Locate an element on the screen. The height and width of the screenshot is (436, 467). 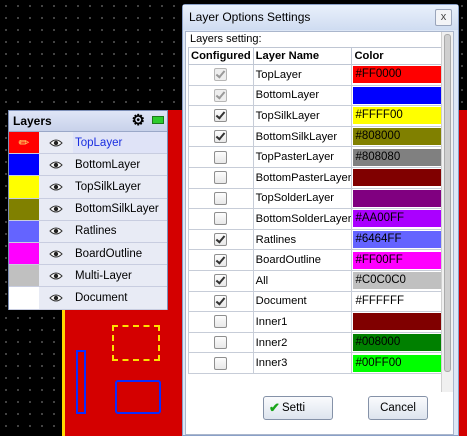
settings-button-label: Setti is located at coordinates (294, 408).